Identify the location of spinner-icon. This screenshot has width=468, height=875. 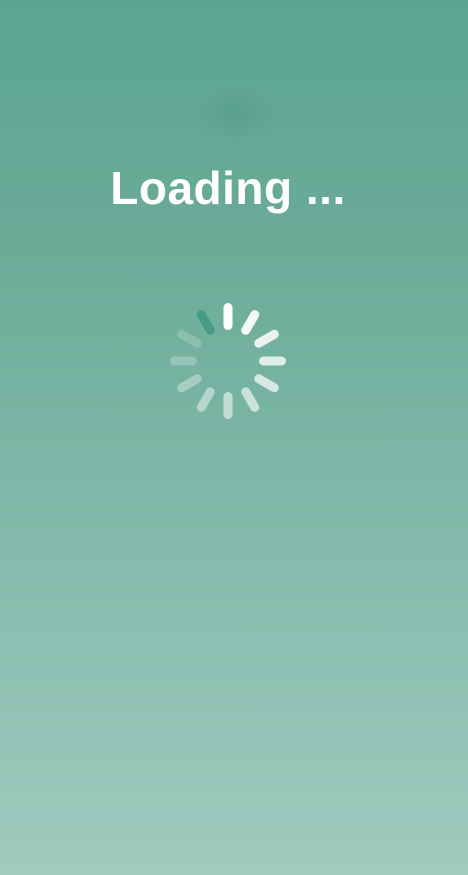
(228, 361).